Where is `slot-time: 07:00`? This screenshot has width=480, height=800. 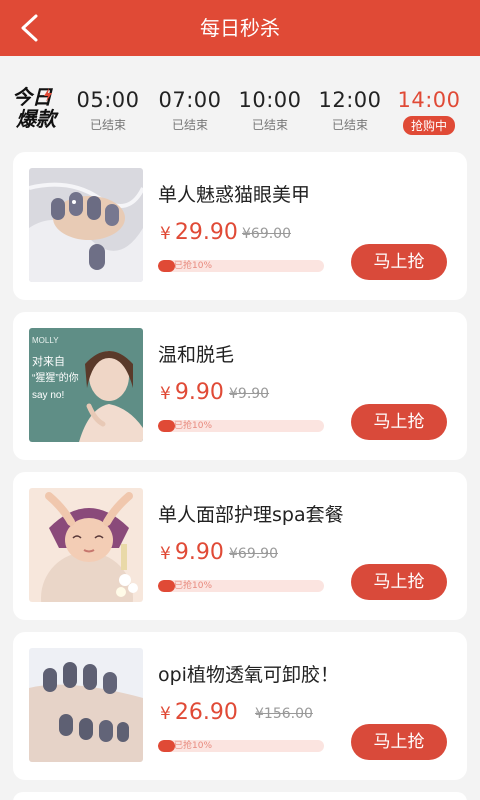
slot-time: 07:00 is located at coordinates (190, 100).